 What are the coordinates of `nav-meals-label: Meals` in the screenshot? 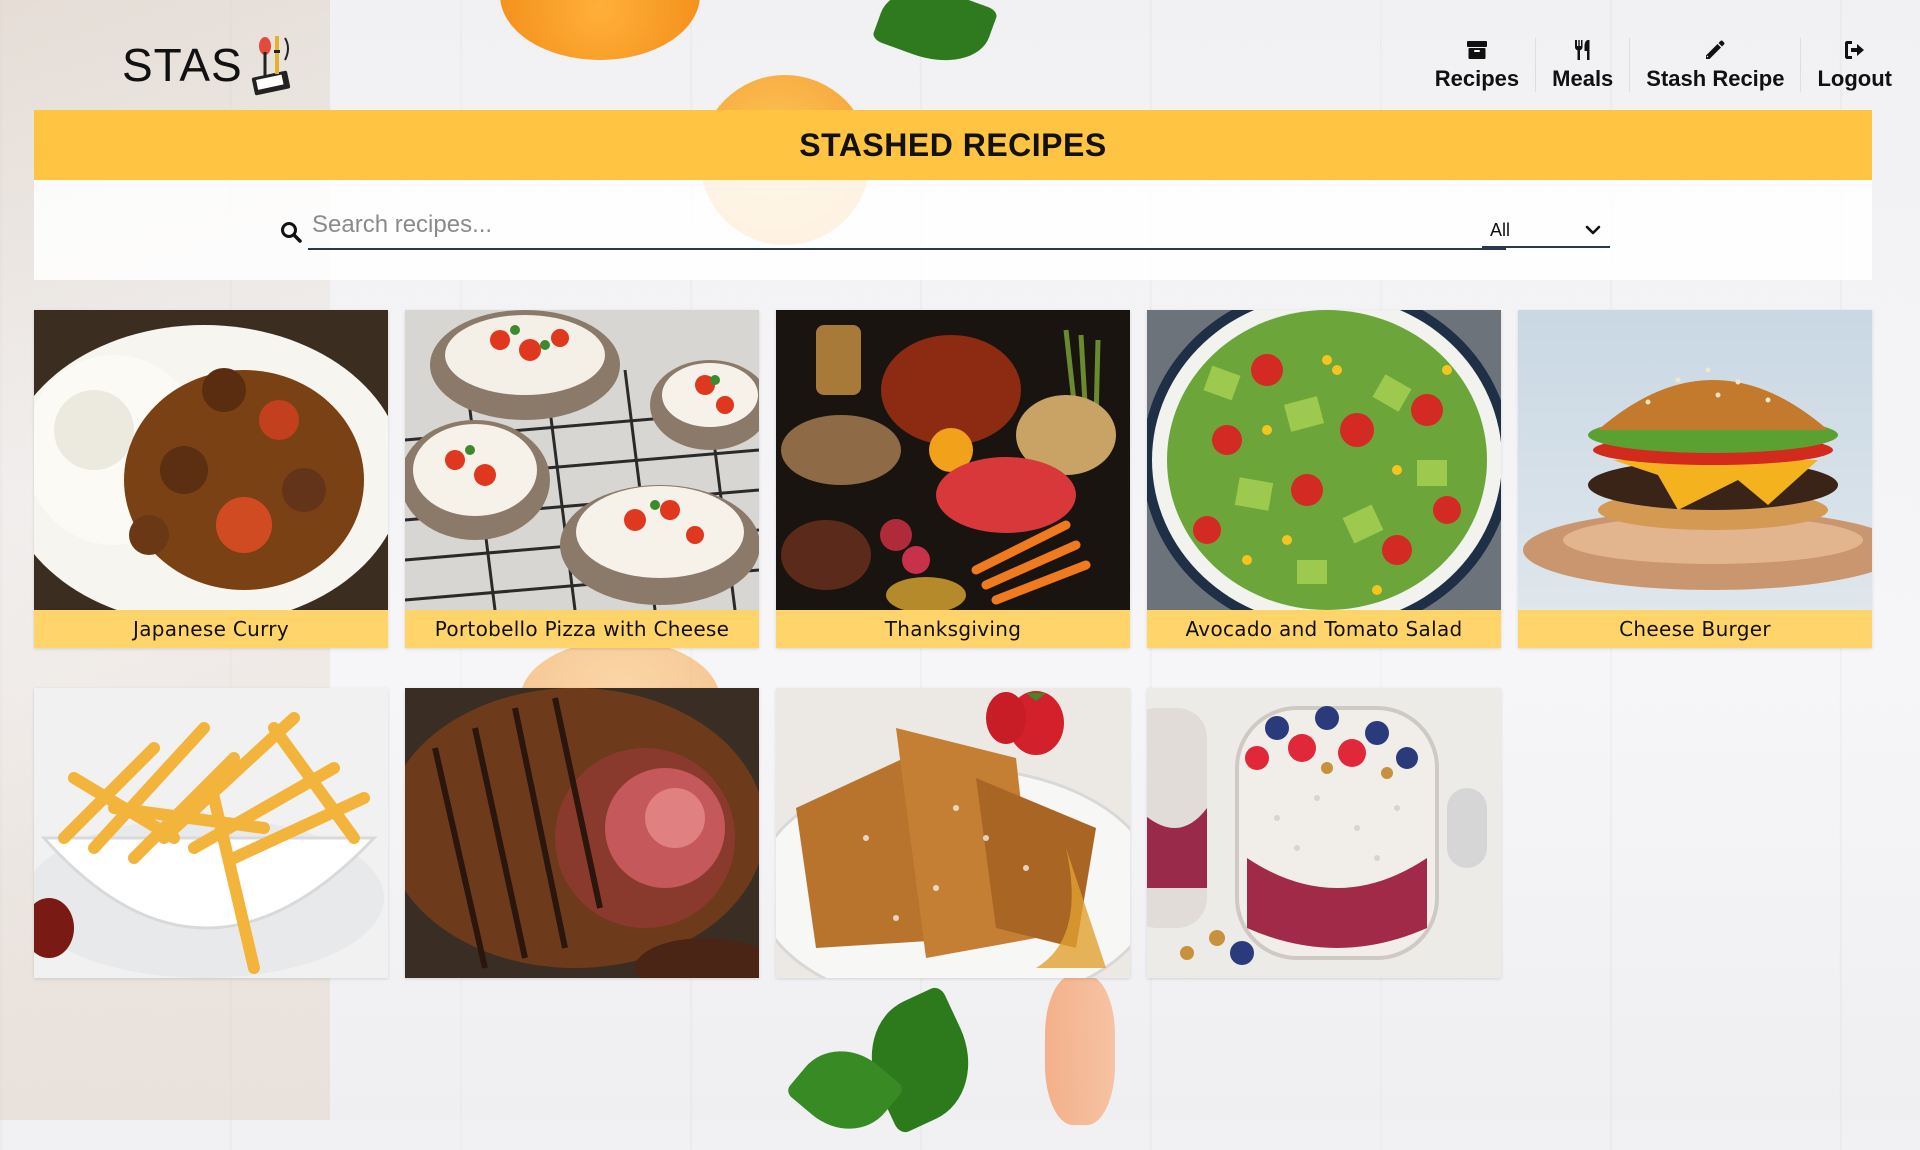 It's located at (1583, 78).